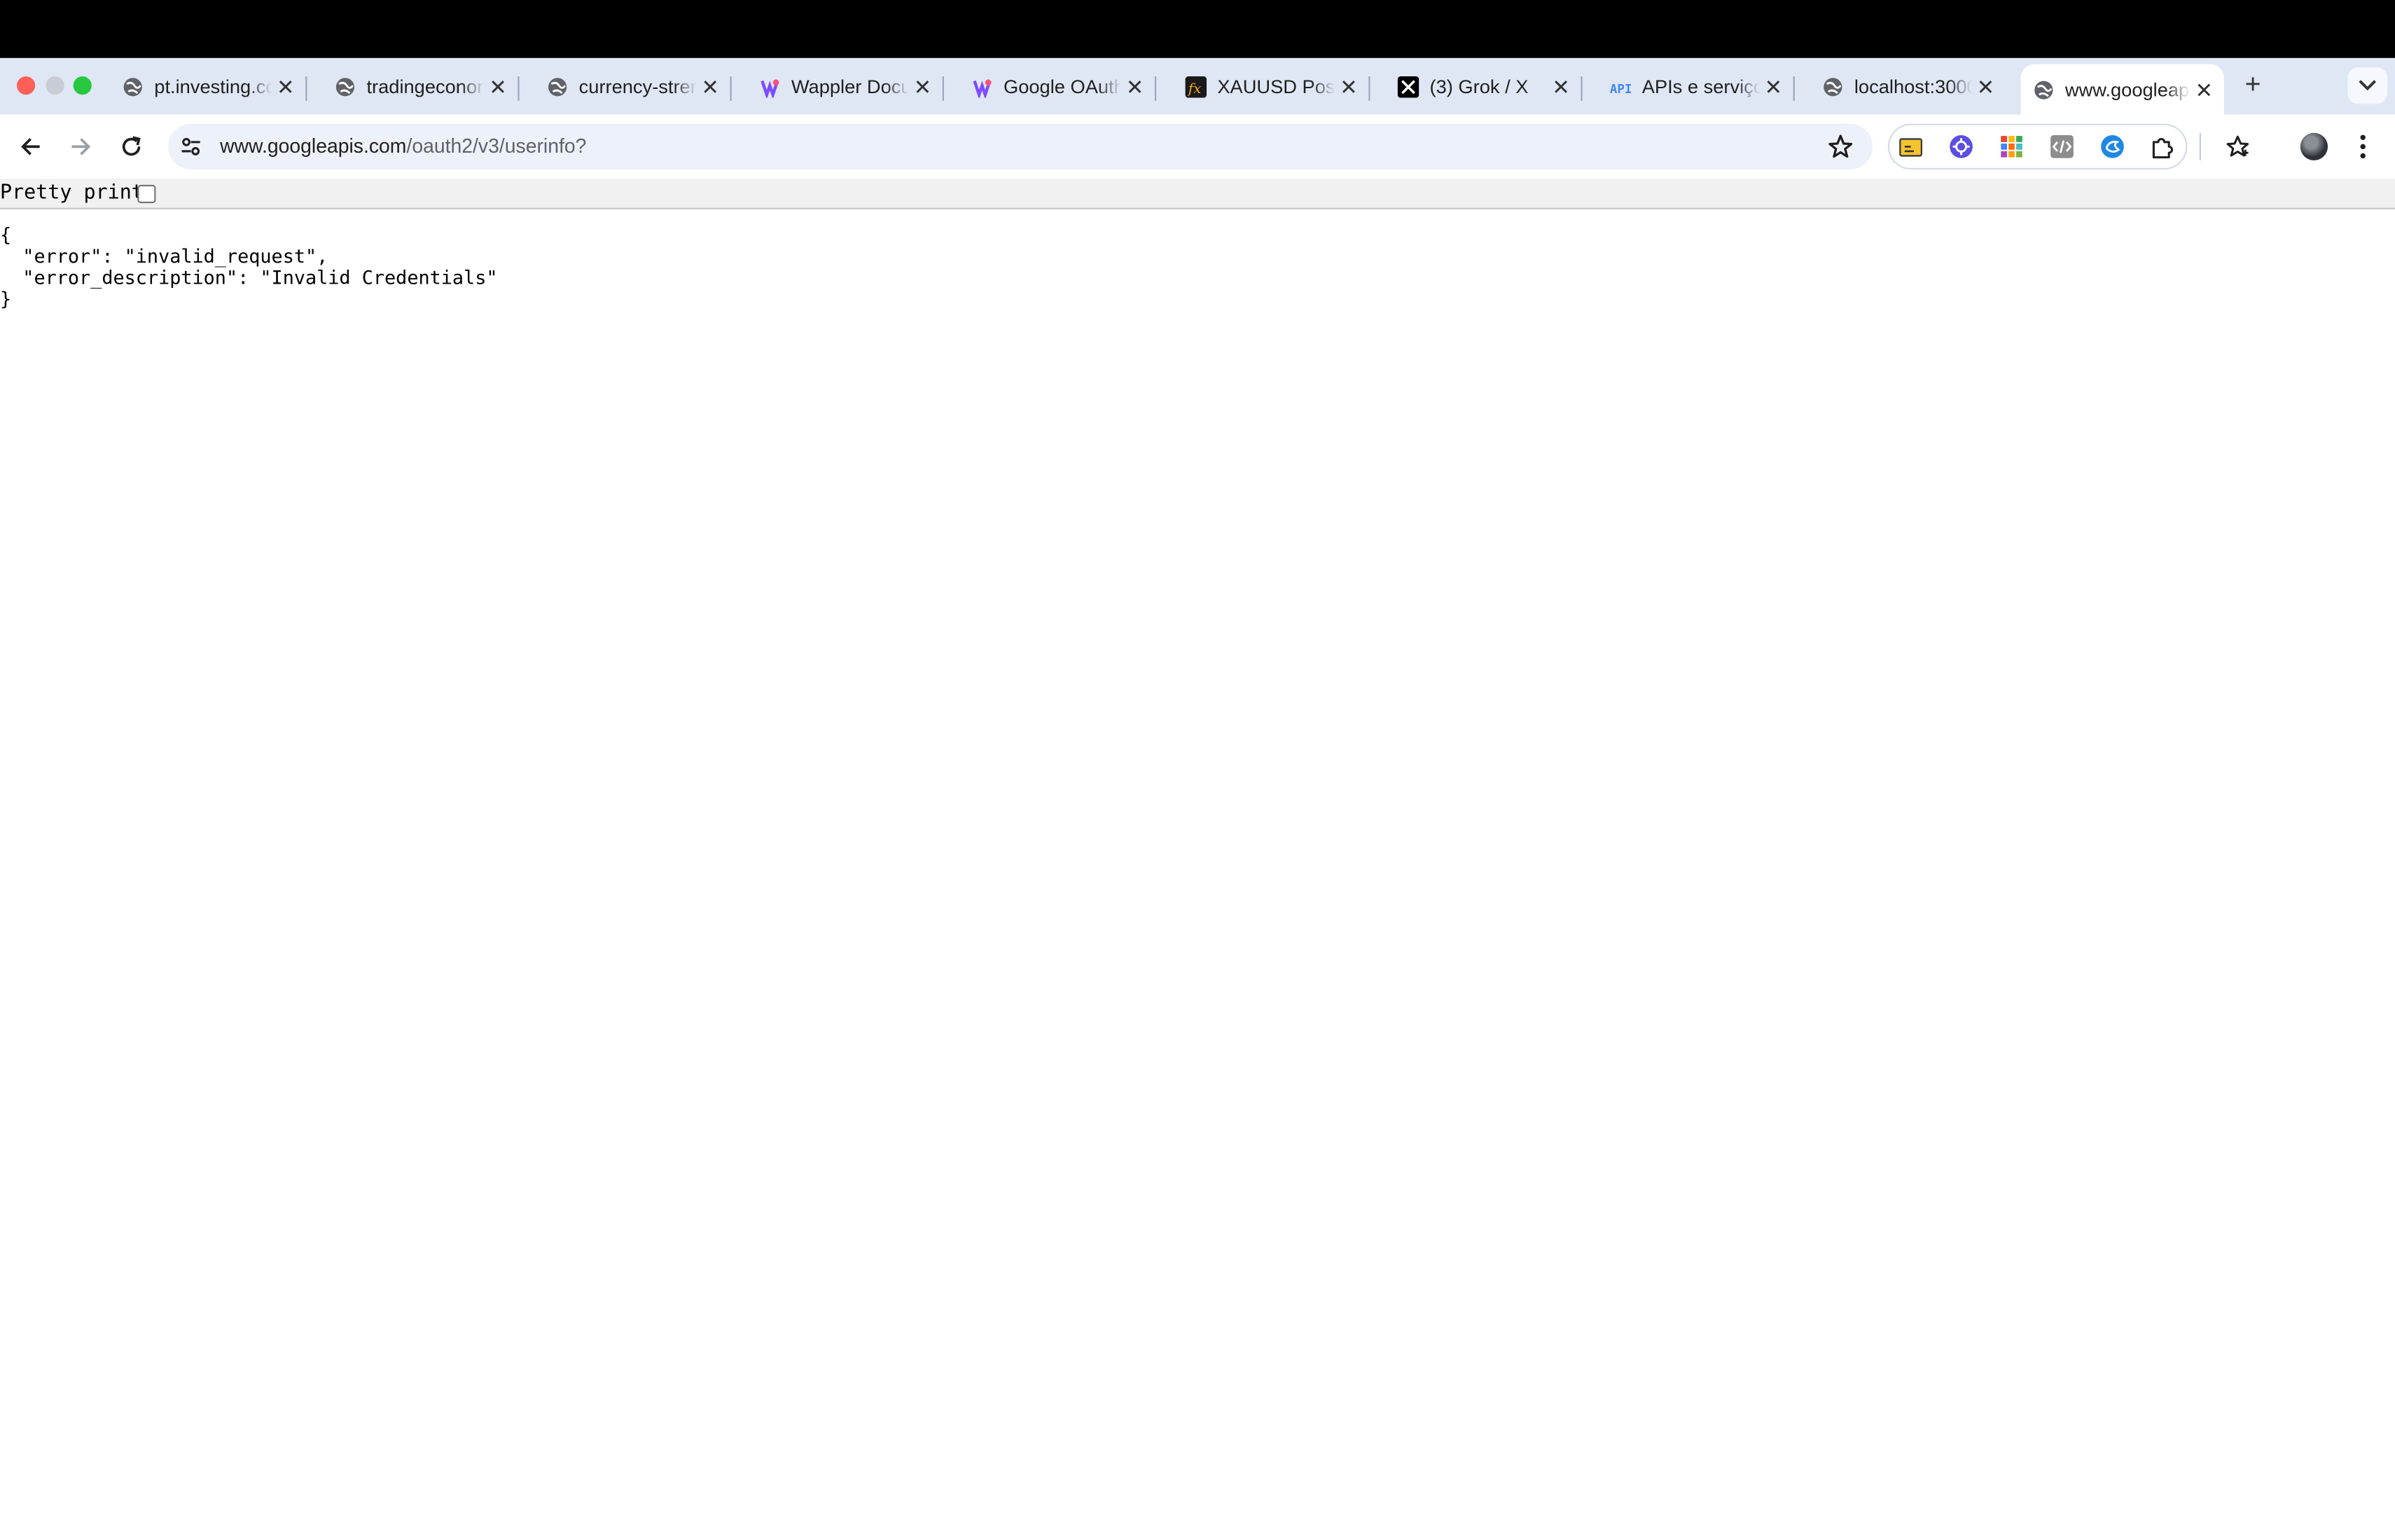 The width and height of the screenshot is (2395, 1540). Describe the element at coordinates (82, 85) in the screenshot. I see `window-maximize-button` at that location.